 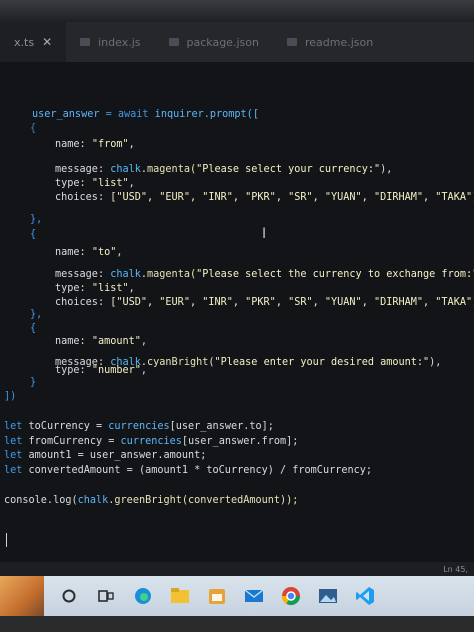 What do you see at coordinates (33, 328) in the screenshot?
I see `code-line-14: {` at bounding box center [33, 328].